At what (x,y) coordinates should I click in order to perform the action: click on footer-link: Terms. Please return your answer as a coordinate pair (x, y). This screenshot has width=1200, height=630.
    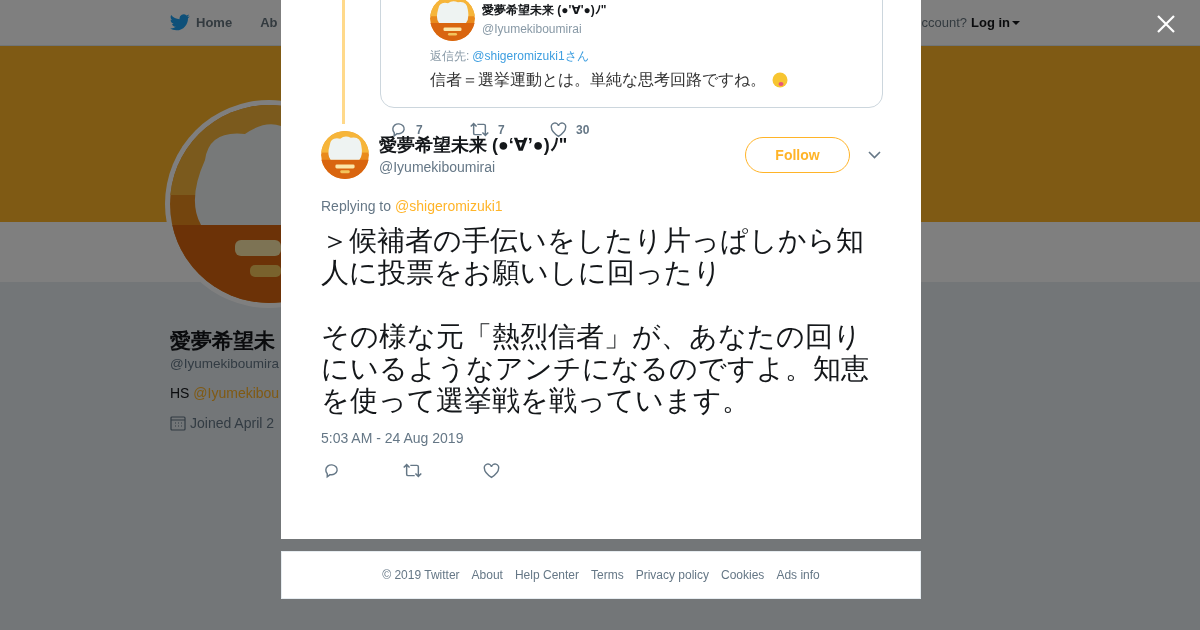
    Looking at the image, I should click on (607, 575).